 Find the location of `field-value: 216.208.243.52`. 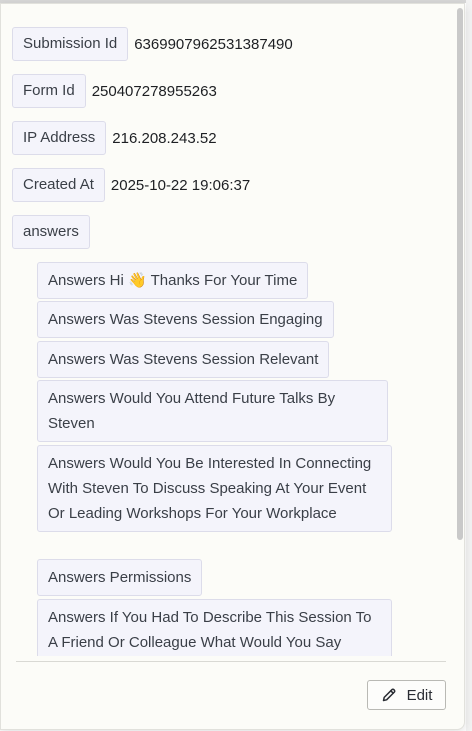

field-value: 216.208.243.52 is located at coordinates (164, 138).